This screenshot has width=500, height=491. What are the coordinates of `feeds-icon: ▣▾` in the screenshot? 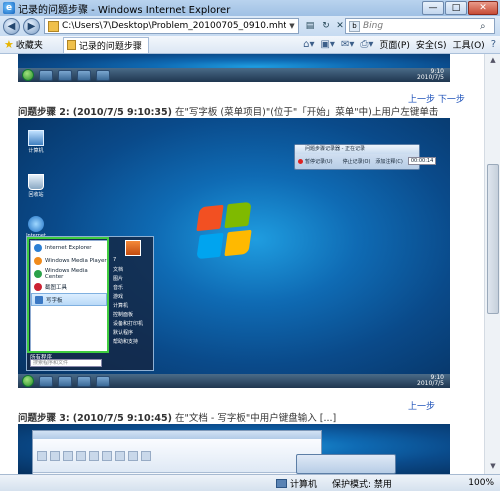 It's located at (327, 44).